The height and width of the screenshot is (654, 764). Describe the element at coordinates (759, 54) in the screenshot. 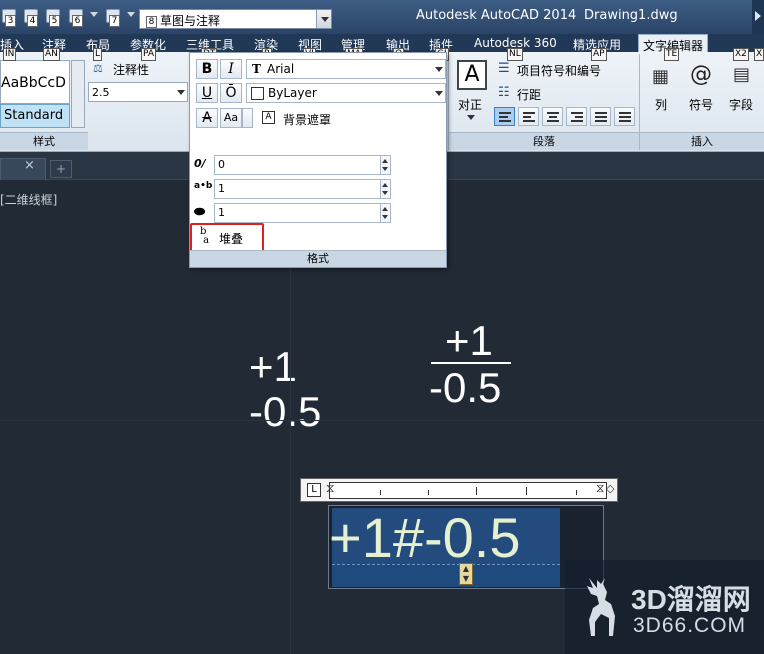

I see `keytip-close-editor: X` at that location.